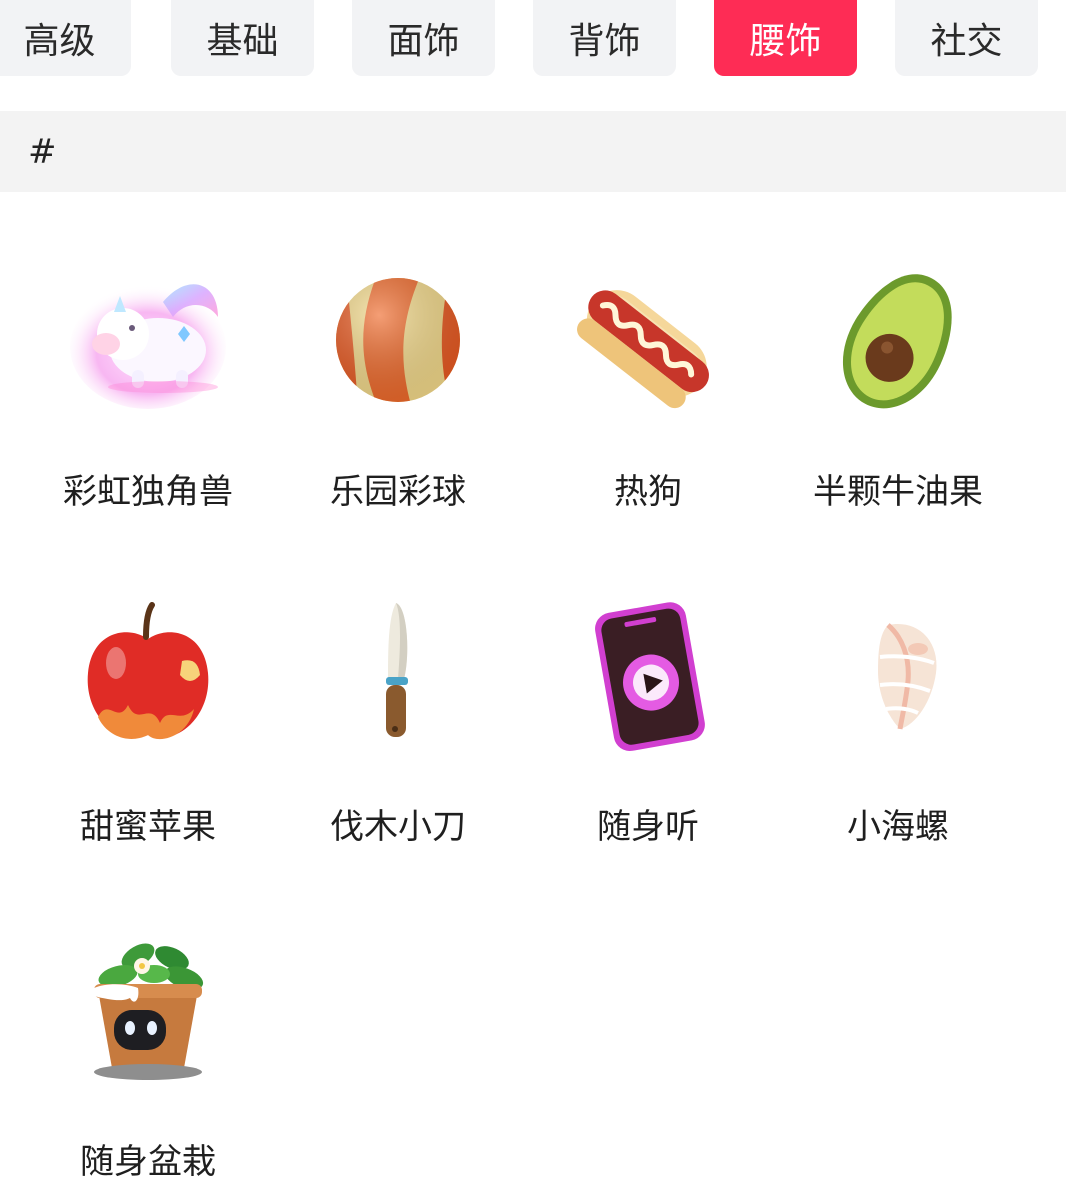 The height and width of the screenshot is (1178, 1066). I want to click on hotdog-icon, so click(643, 349).